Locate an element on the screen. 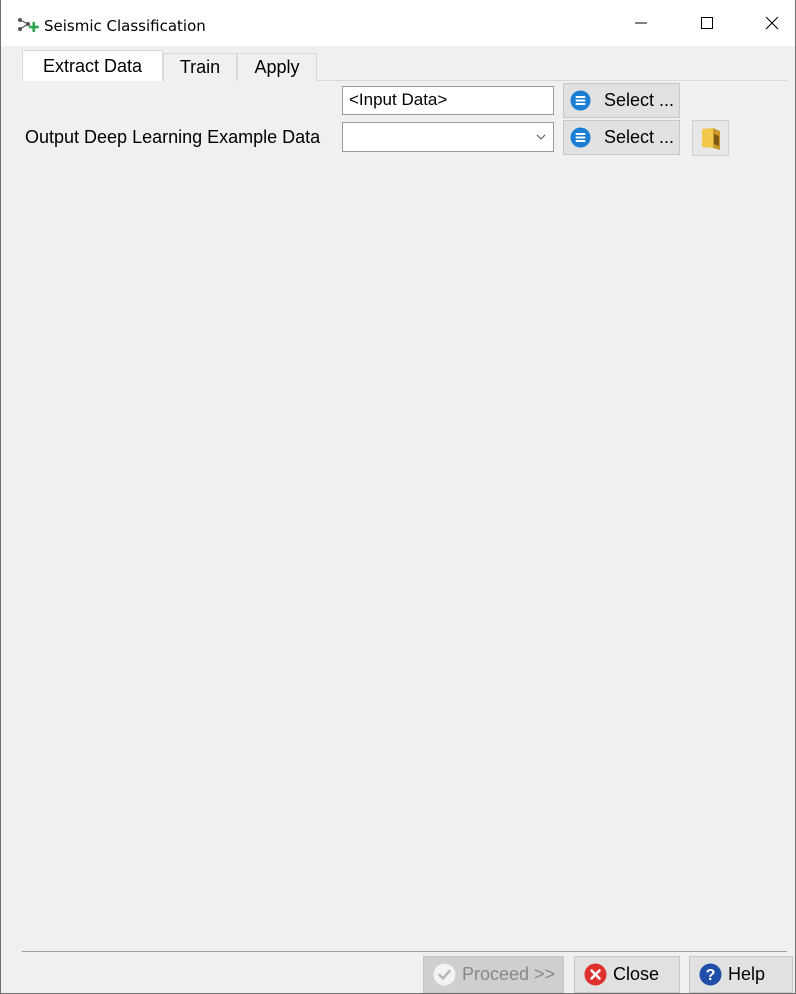 This screenshot has width=796, height=994. maximize-icon is located at coordinates (707, 23).